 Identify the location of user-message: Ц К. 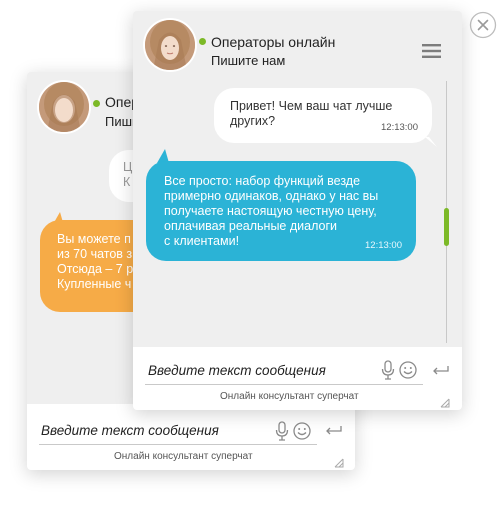
(121, 176).